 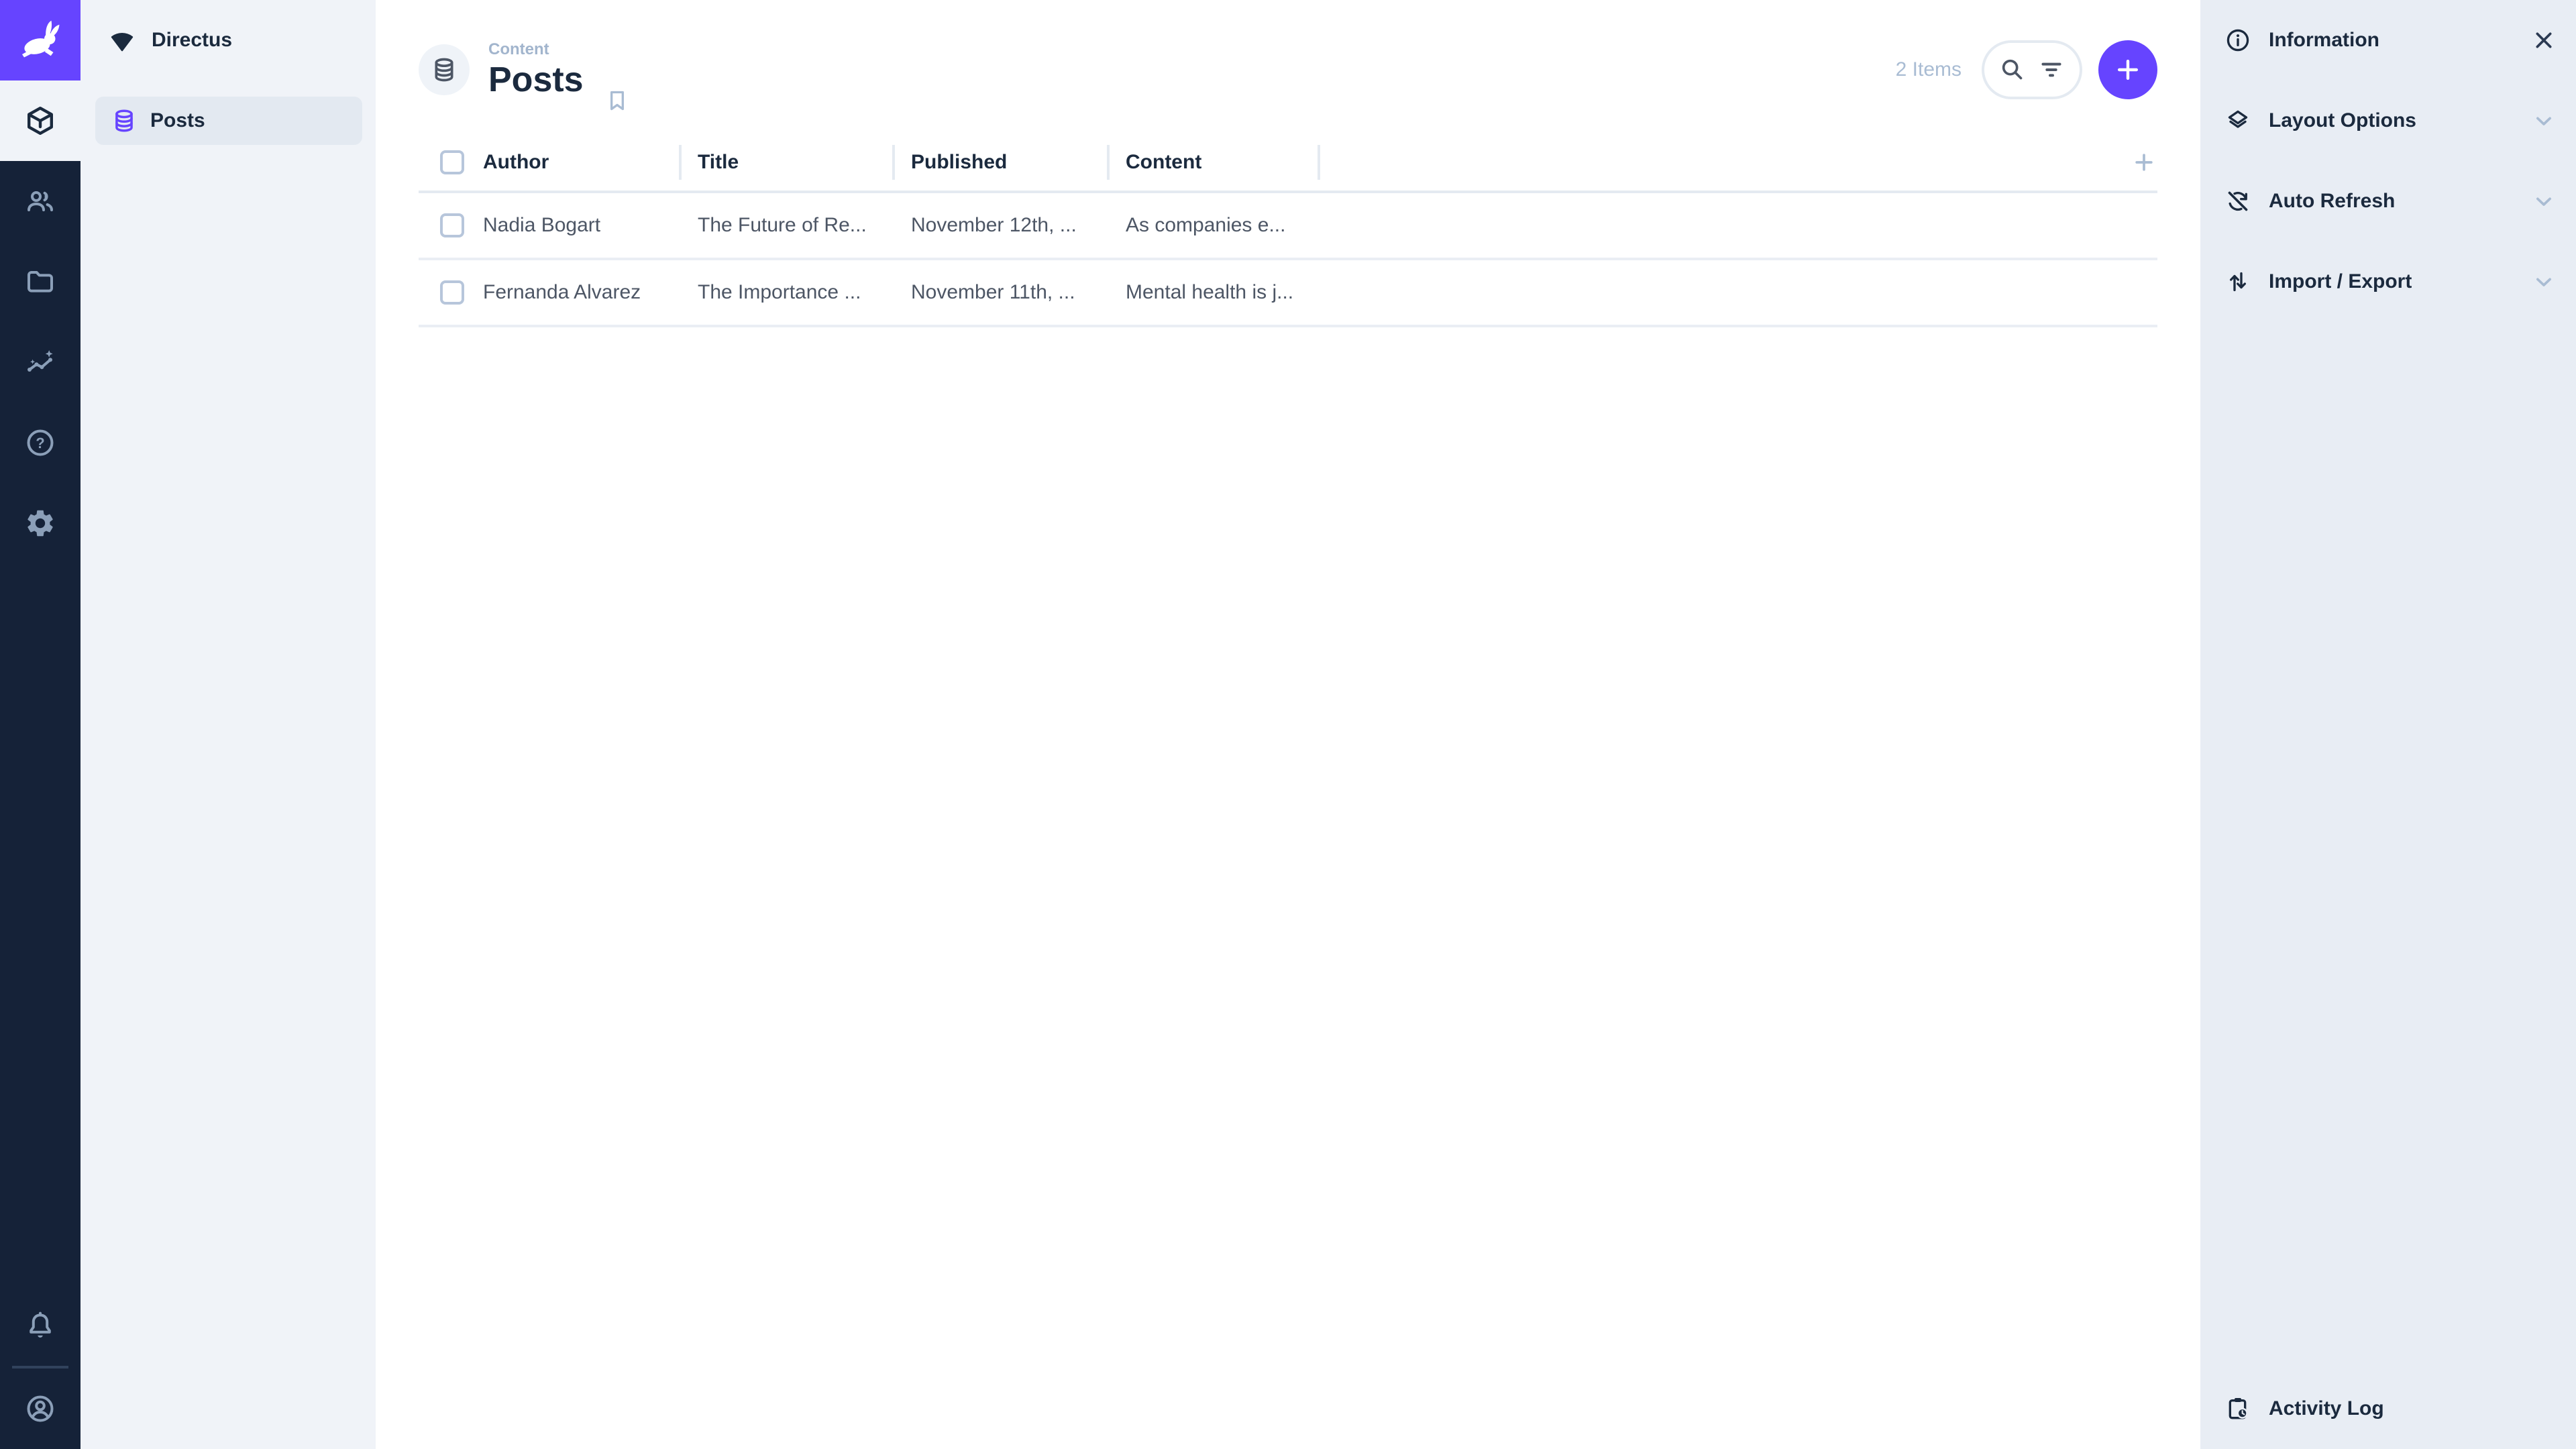 I want to click on column-header-title: Title, so click(x=785, y=162).